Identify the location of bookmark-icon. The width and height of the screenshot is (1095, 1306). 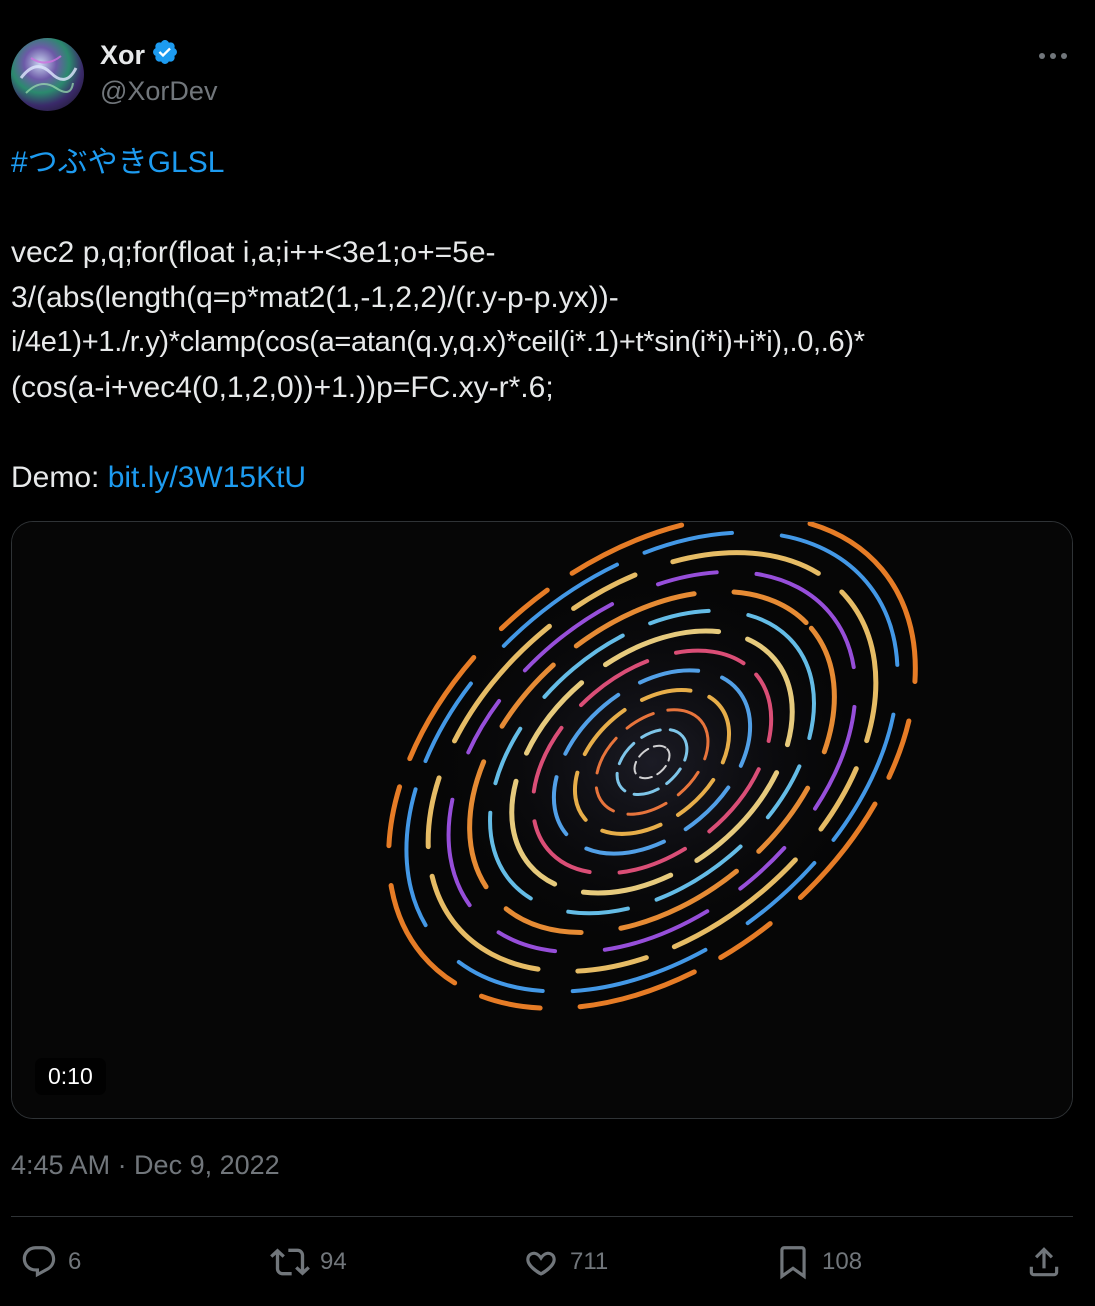
(793, 1263).